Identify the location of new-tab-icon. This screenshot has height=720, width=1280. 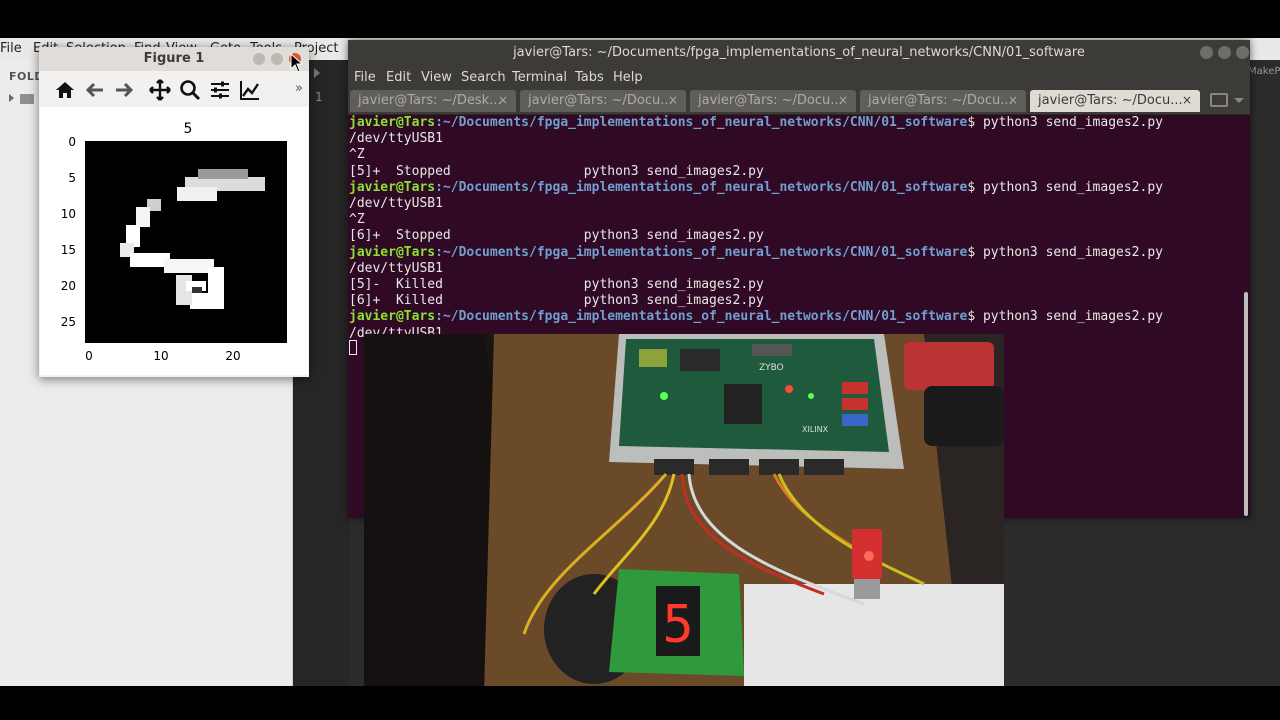
(1219, 100).